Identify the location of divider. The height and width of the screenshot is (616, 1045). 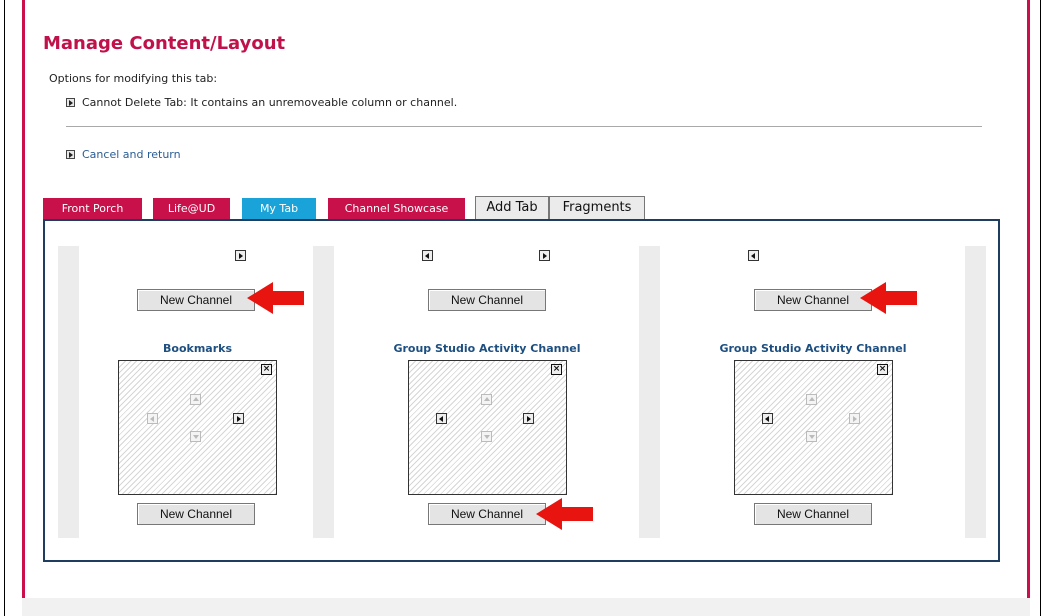
(524, 126).